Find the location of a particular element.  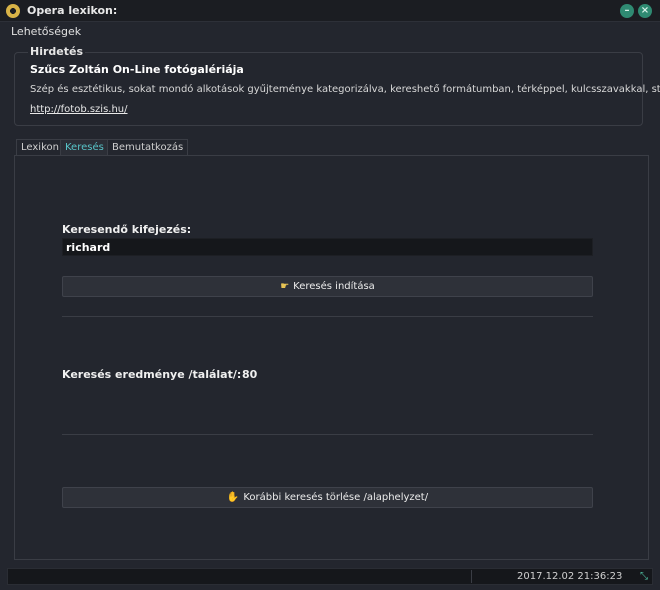

minimize-button: – is located at coordinates (627, 11).